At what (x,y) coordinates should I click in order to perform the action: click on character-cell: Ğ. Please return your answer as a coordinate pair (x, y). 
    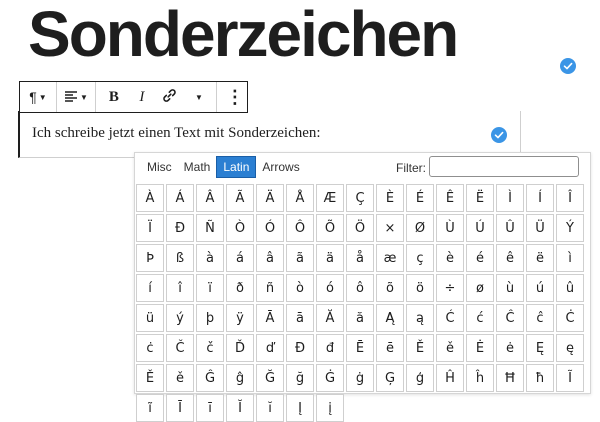
    Looking at the image, I should click on (270, 378).